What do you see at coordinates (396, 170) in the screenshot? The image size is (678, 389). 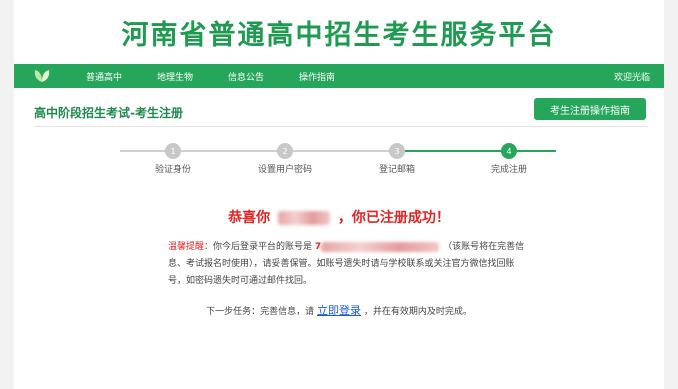 I see `step-3-label: 登记邮箱` at bounding box center [396, 170].